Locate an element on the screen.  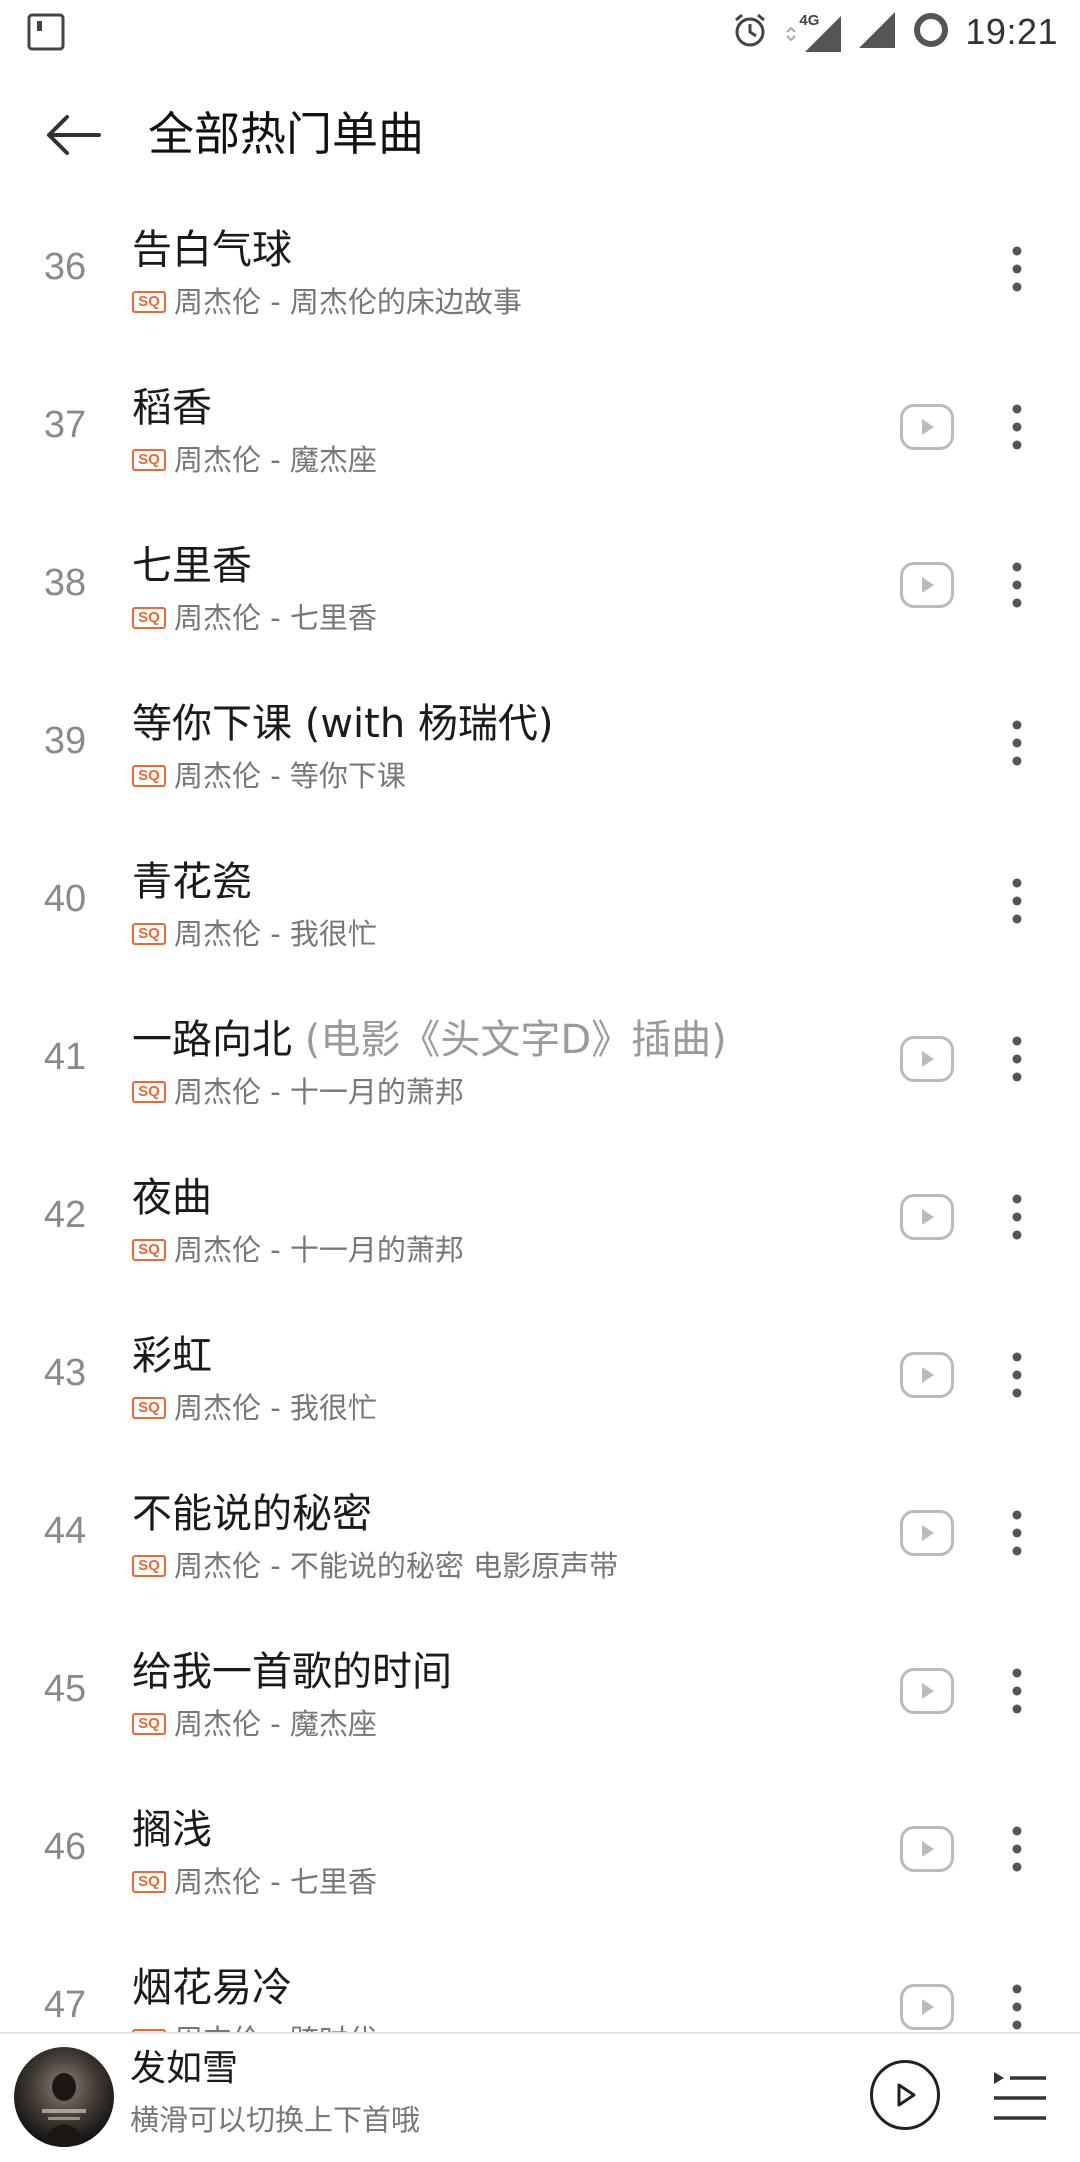
song-title-text: 青花瓷 is located at coordinates (192, 882).